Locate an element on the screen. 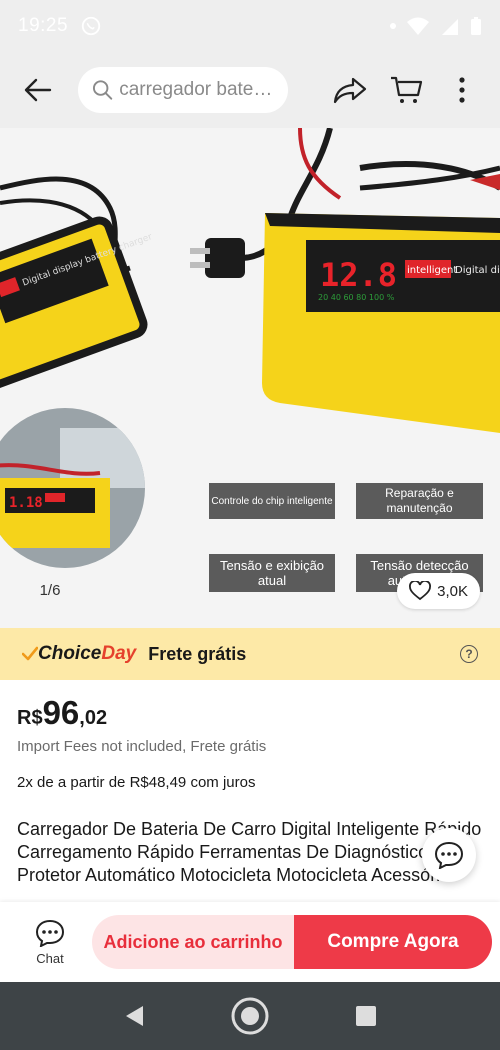 The height and width of the screenshot is (1050, 500). price-integer: 96 is located at coordinates (61, 712).